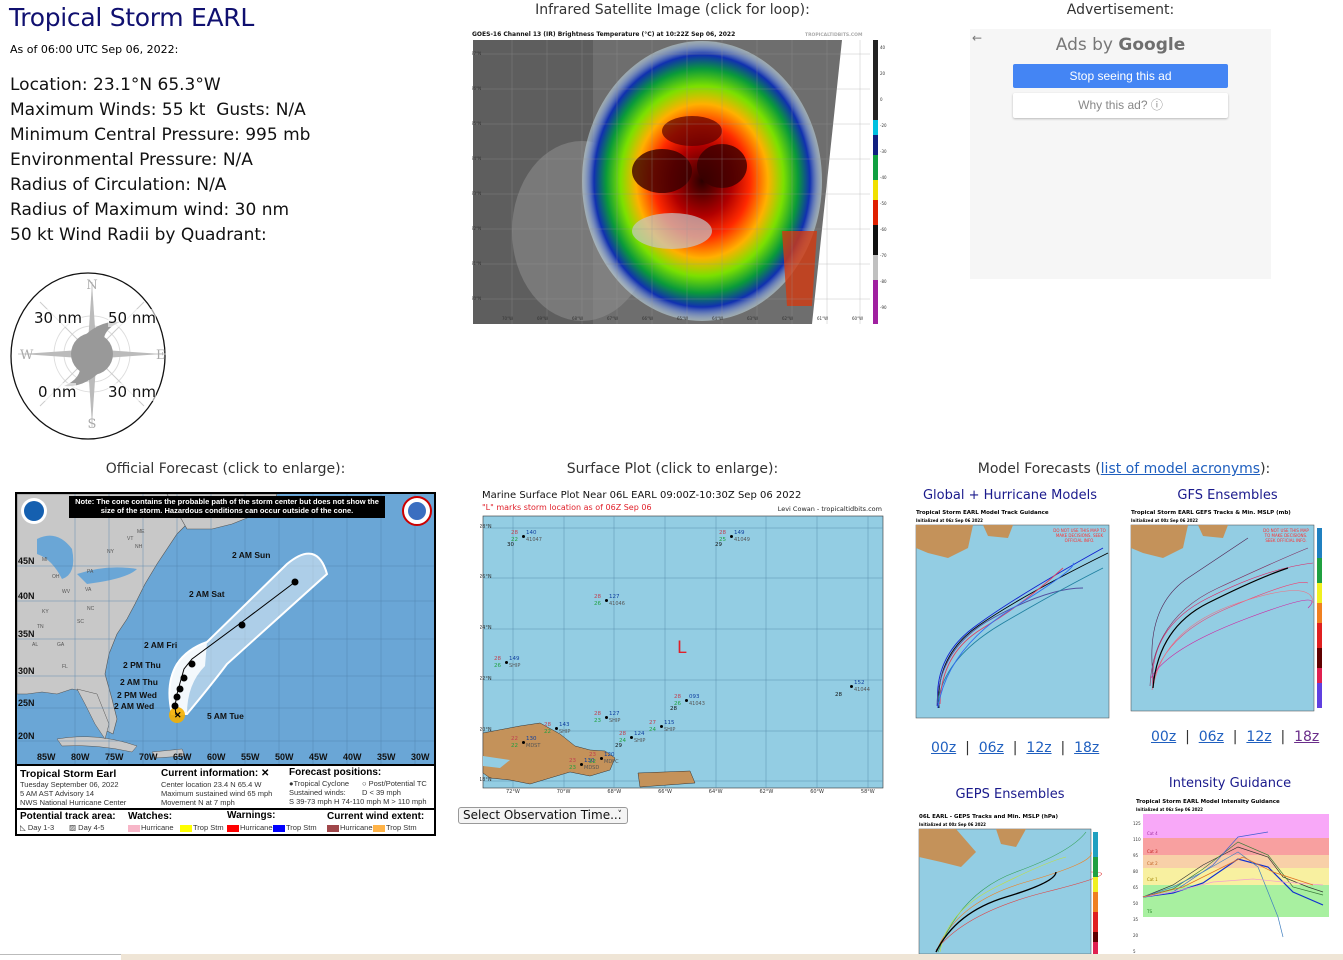 The height and width of the screenshot is (960, 1343). Describe the element at coordinates (671, 957) in the screenshot. I see `bottom-strip` at that location.